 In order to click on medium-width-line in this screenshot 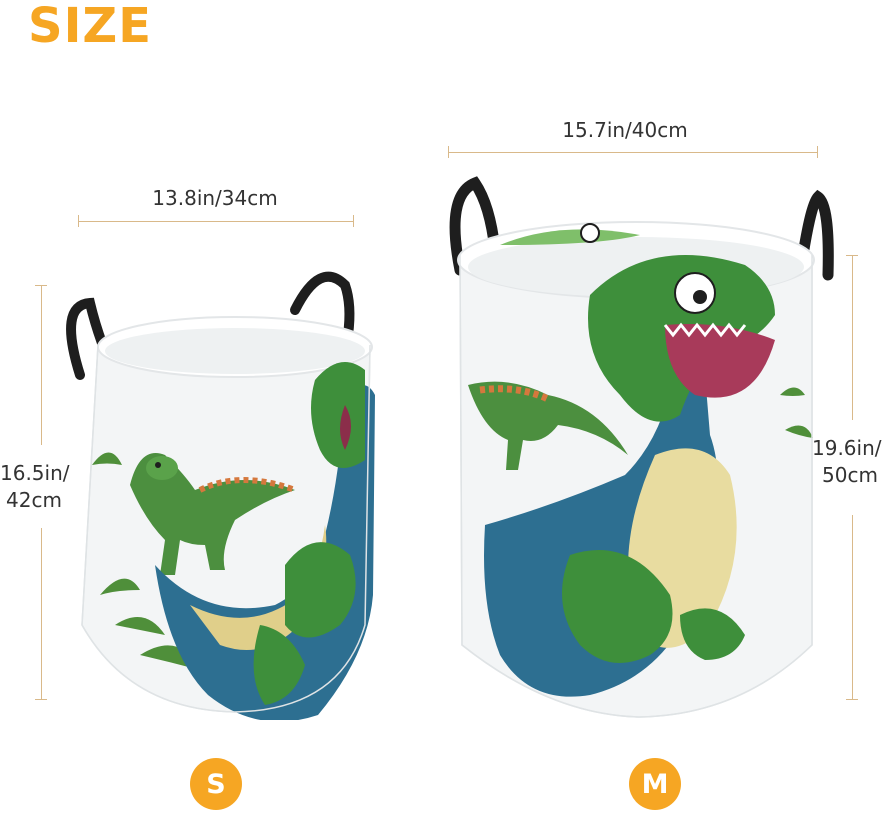, I will do `click(633, 152)`.